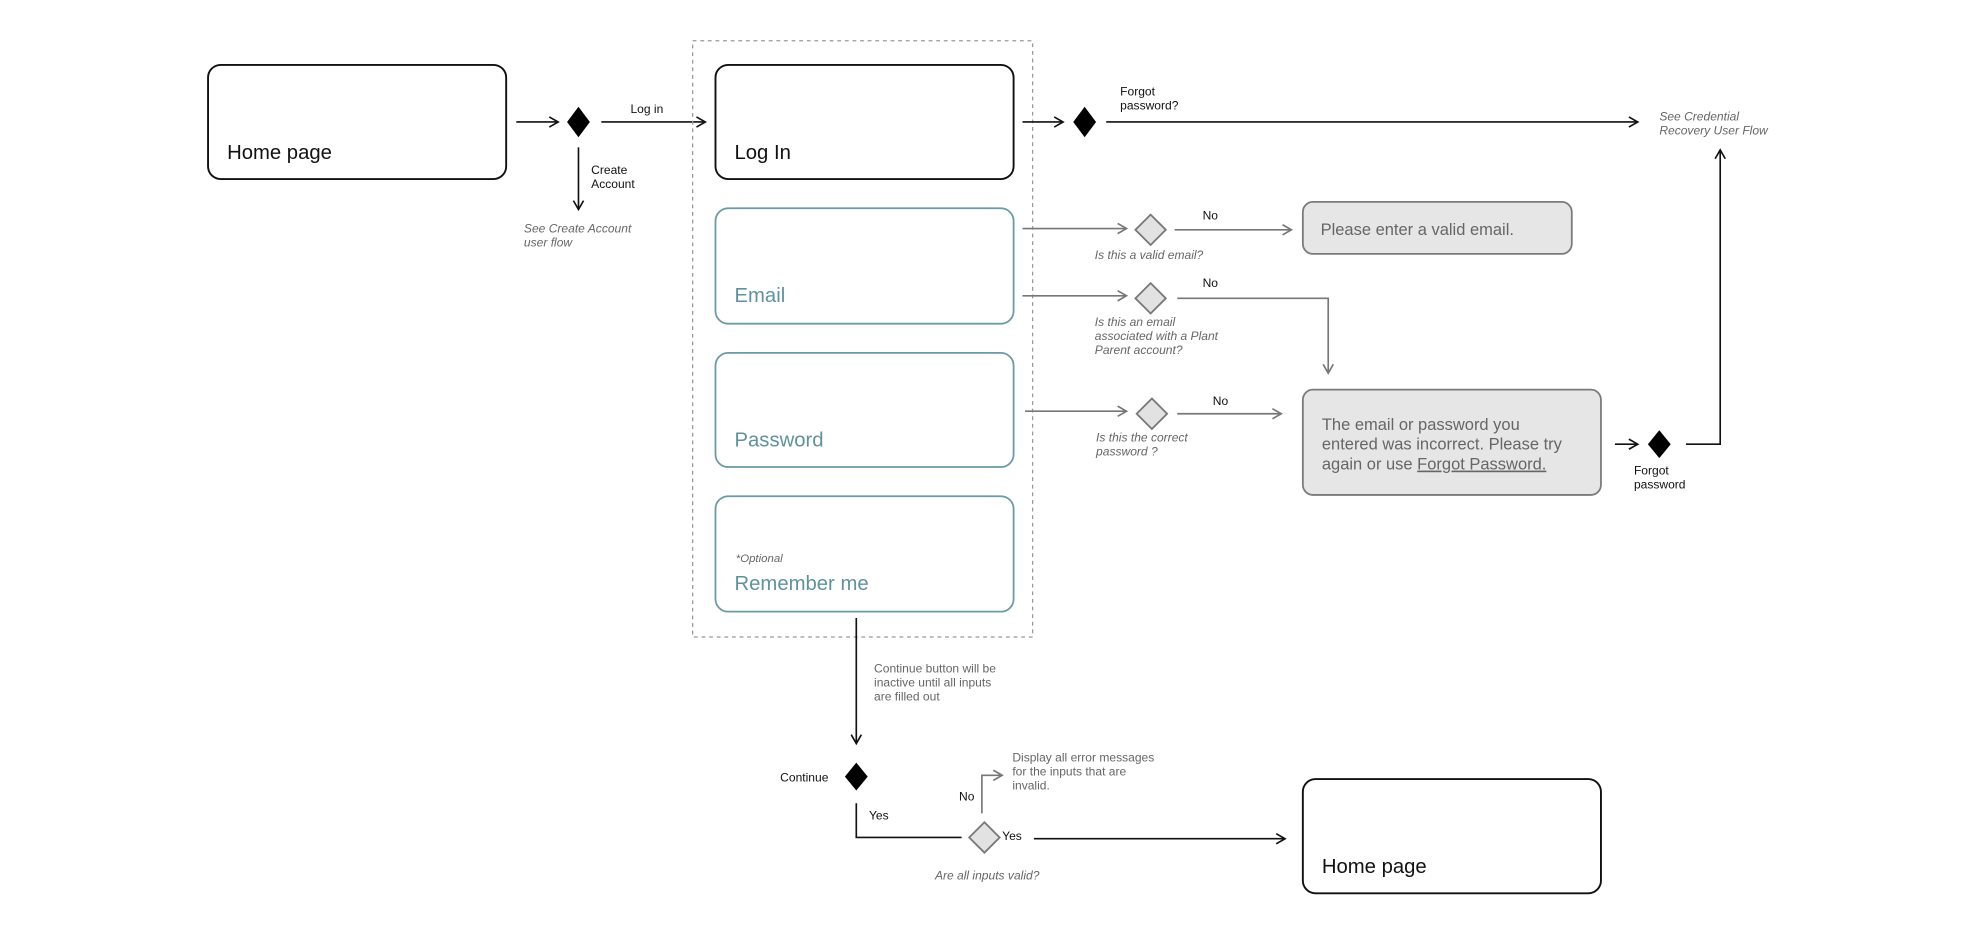 The width and height of the screenshot is (1979, 929). Describe the element at coordinates (864, 554) in the screenshot. I see `remember-me-node: *Optional Remember me` at that location.